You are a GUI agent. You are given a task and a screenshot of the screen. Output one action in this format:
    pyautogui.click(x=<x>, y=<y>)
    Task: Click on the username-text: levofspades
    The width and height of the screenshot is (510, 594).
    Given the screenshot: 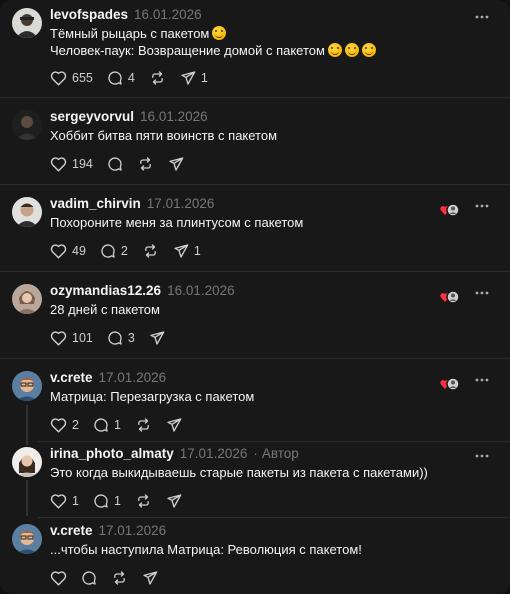 What is the action you would take?
    pyautogui.click(x=89, y=14)
    